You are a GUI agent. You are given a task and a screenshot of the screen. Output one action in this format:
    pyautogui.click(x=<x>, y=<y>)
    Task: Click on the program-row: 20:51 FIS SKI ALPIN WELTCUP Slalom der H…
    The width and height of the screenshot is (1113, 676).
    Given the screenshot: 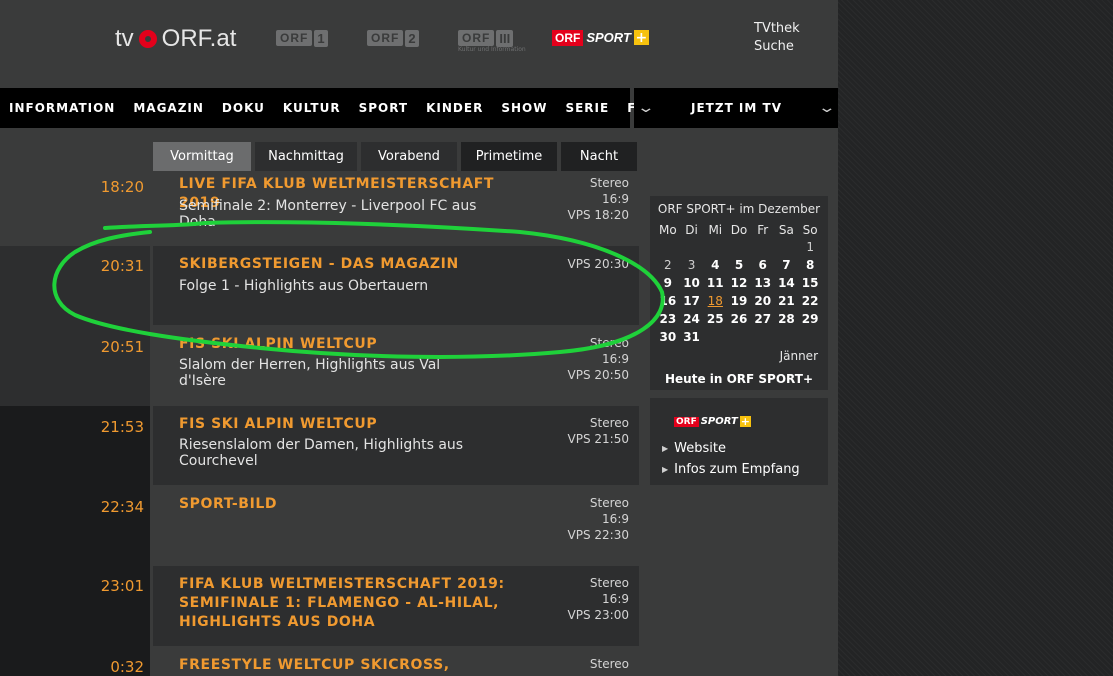 What is the action you would take?
    pyautogui.click(x=320, y=366)
    